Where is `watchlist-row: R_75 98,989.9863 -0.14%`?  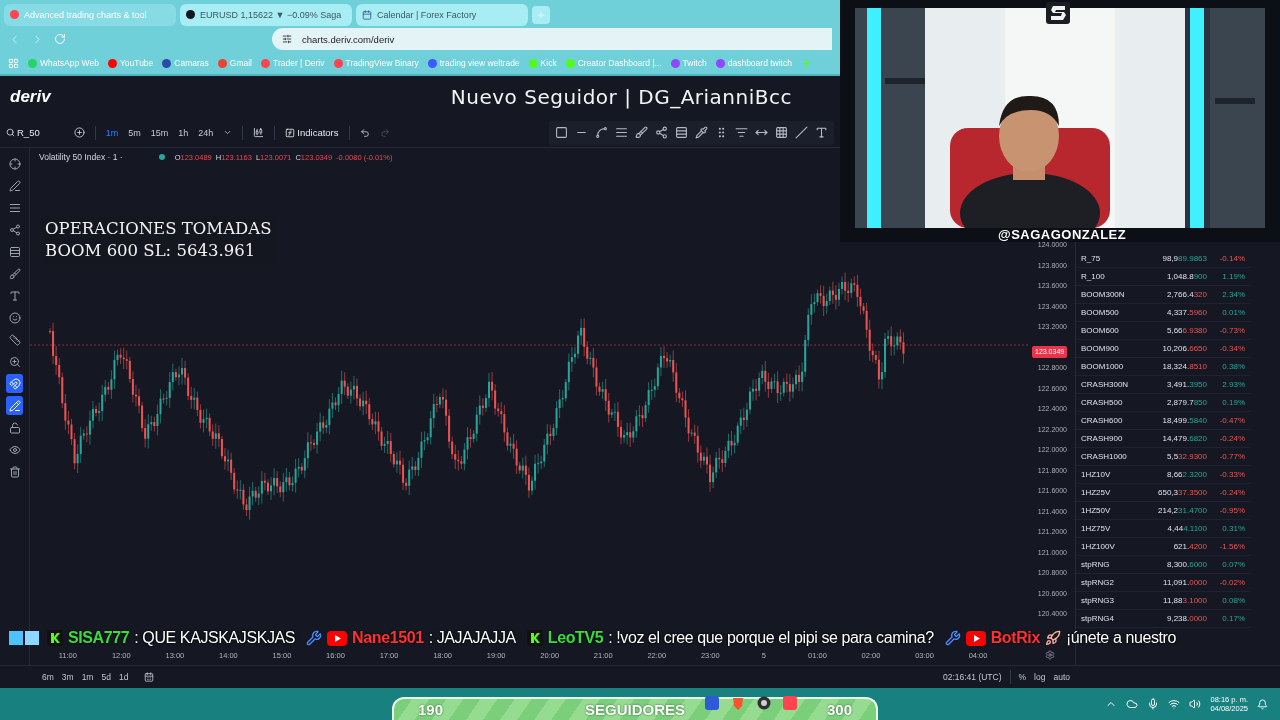 watchlist-row: R_75 98,989.9863 -0.14% is located at coordinates (1163, 259).